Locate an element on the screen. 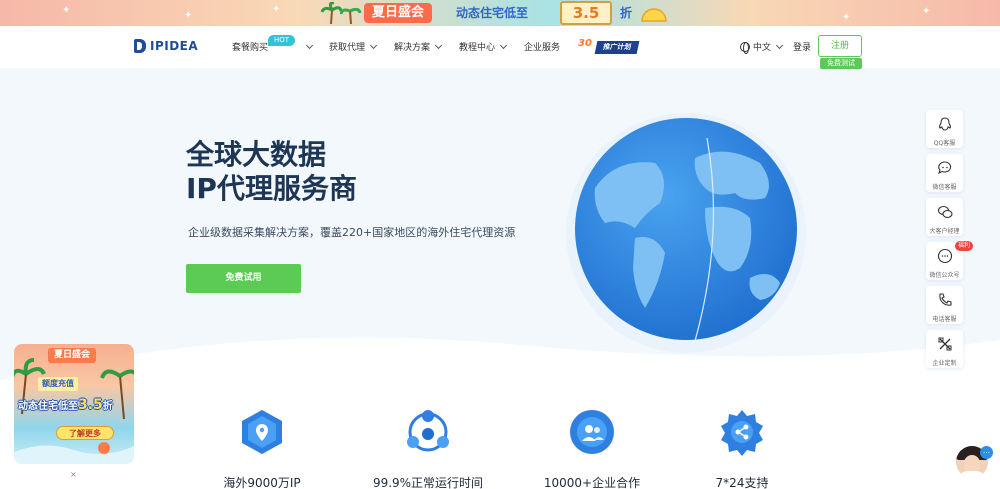 The image size is (1000, 489). feature-support: 7*24支持 is located at coordinates (742, 448).